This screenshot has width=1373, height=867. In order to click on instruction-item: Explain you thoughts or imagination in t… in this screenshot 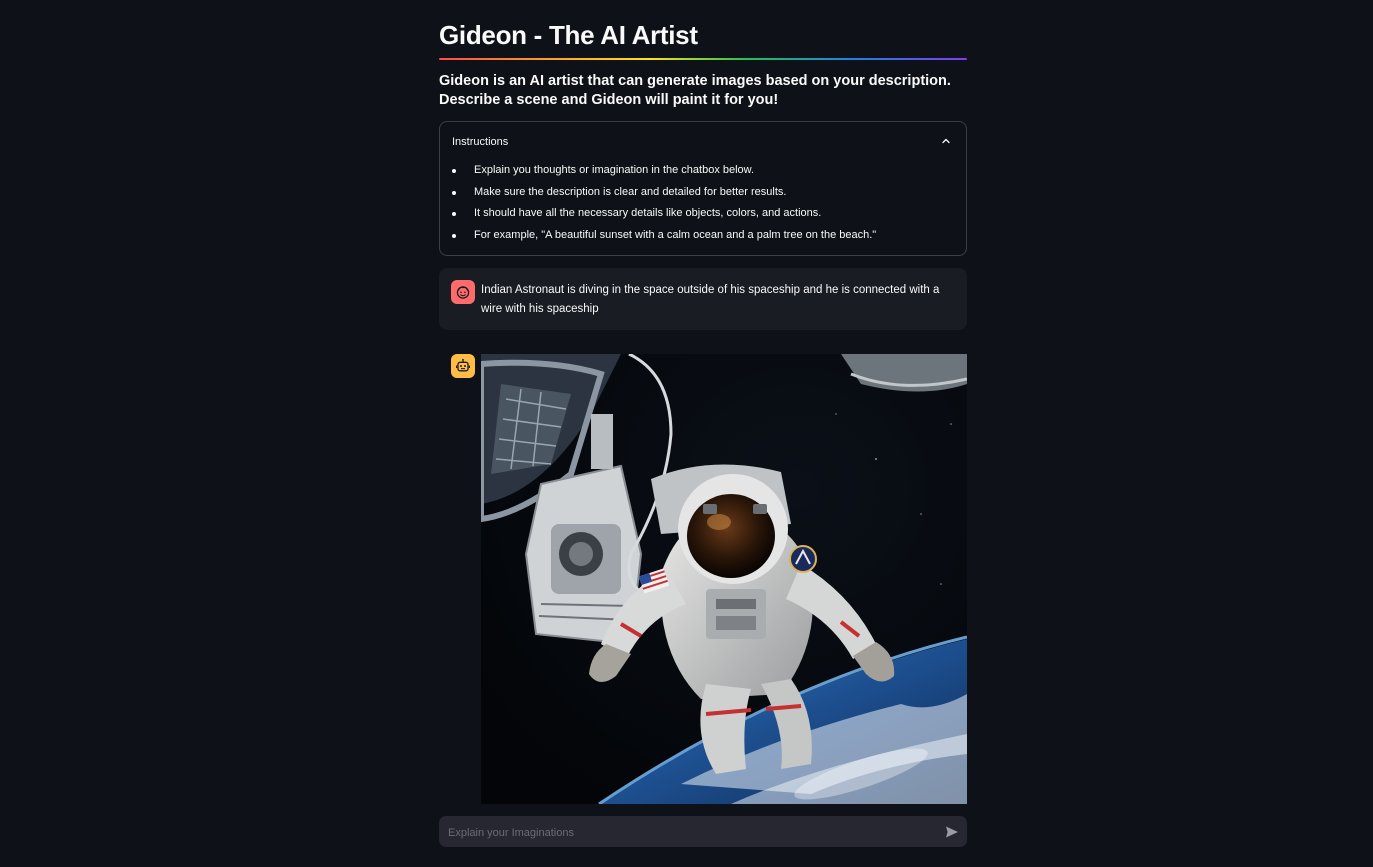, I will do `click(664, 171)`.